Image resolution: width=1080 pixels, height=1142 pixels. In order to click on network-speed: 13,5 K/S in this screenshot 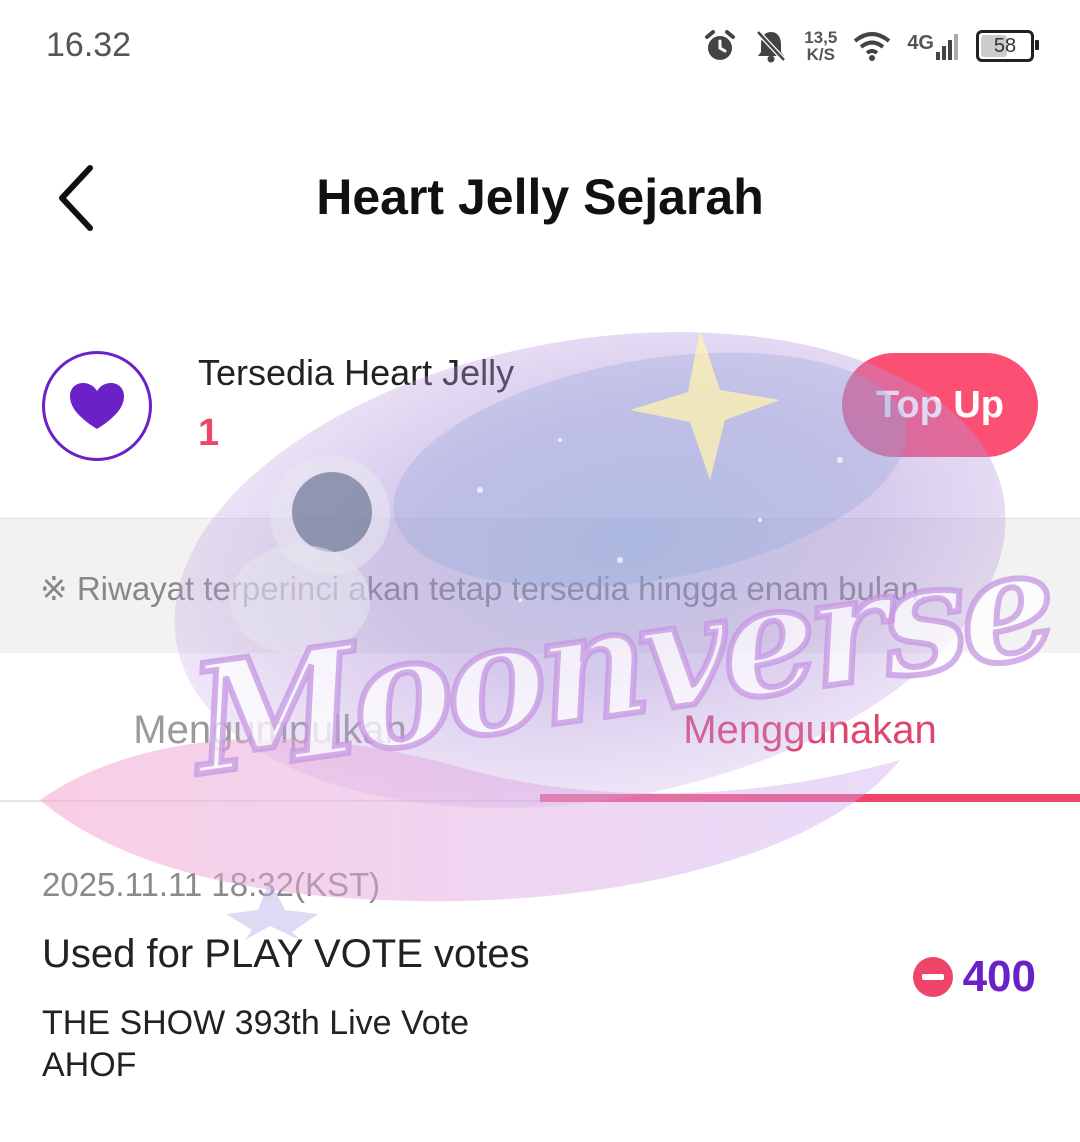, I will do `click(820, 46)`.